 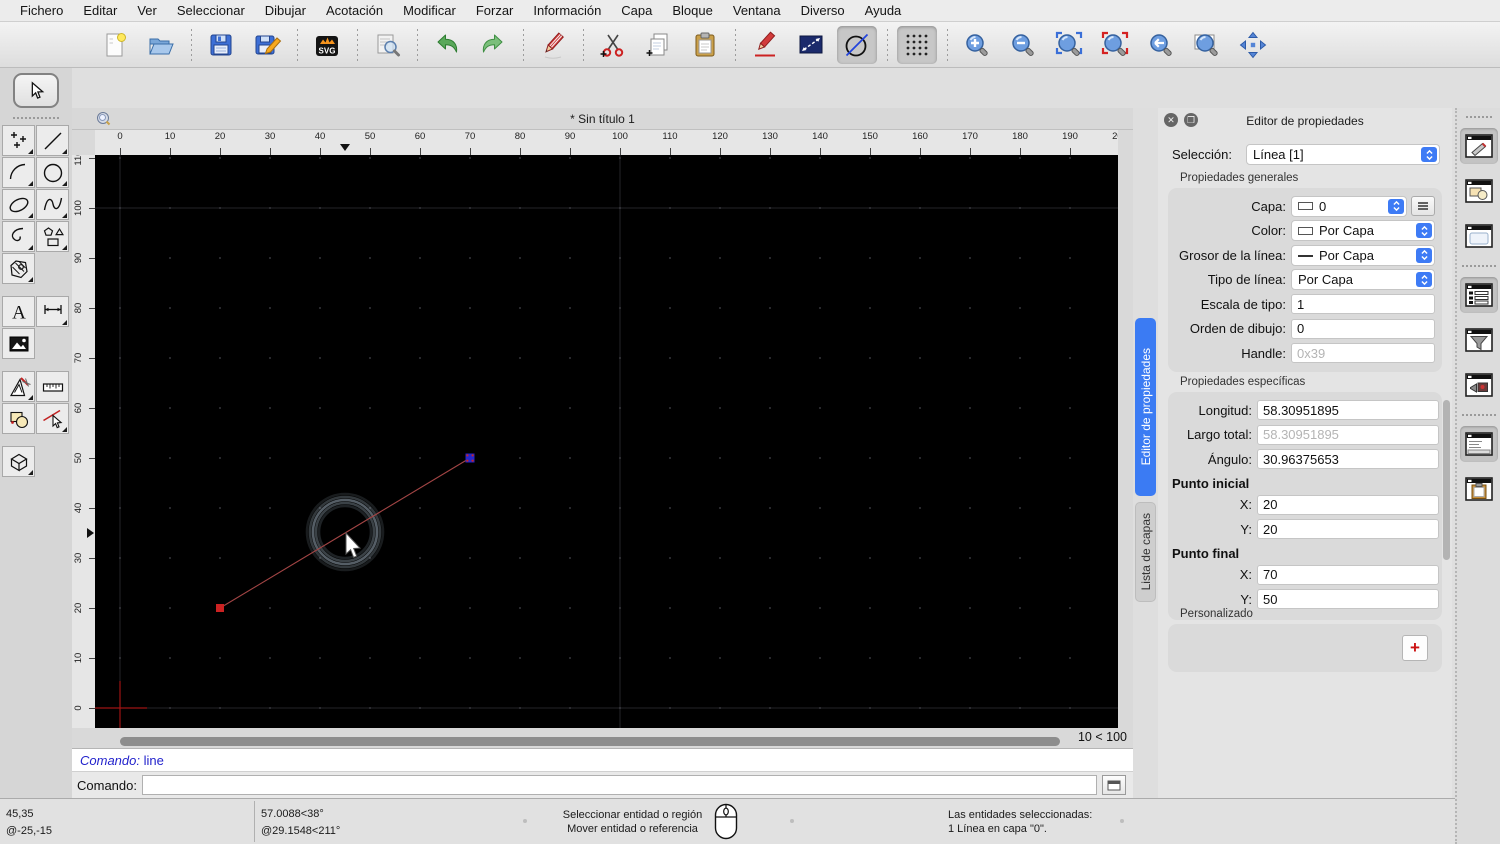 I want to click on absolute-coordinate: 45,35, so click(x=20, y=814).